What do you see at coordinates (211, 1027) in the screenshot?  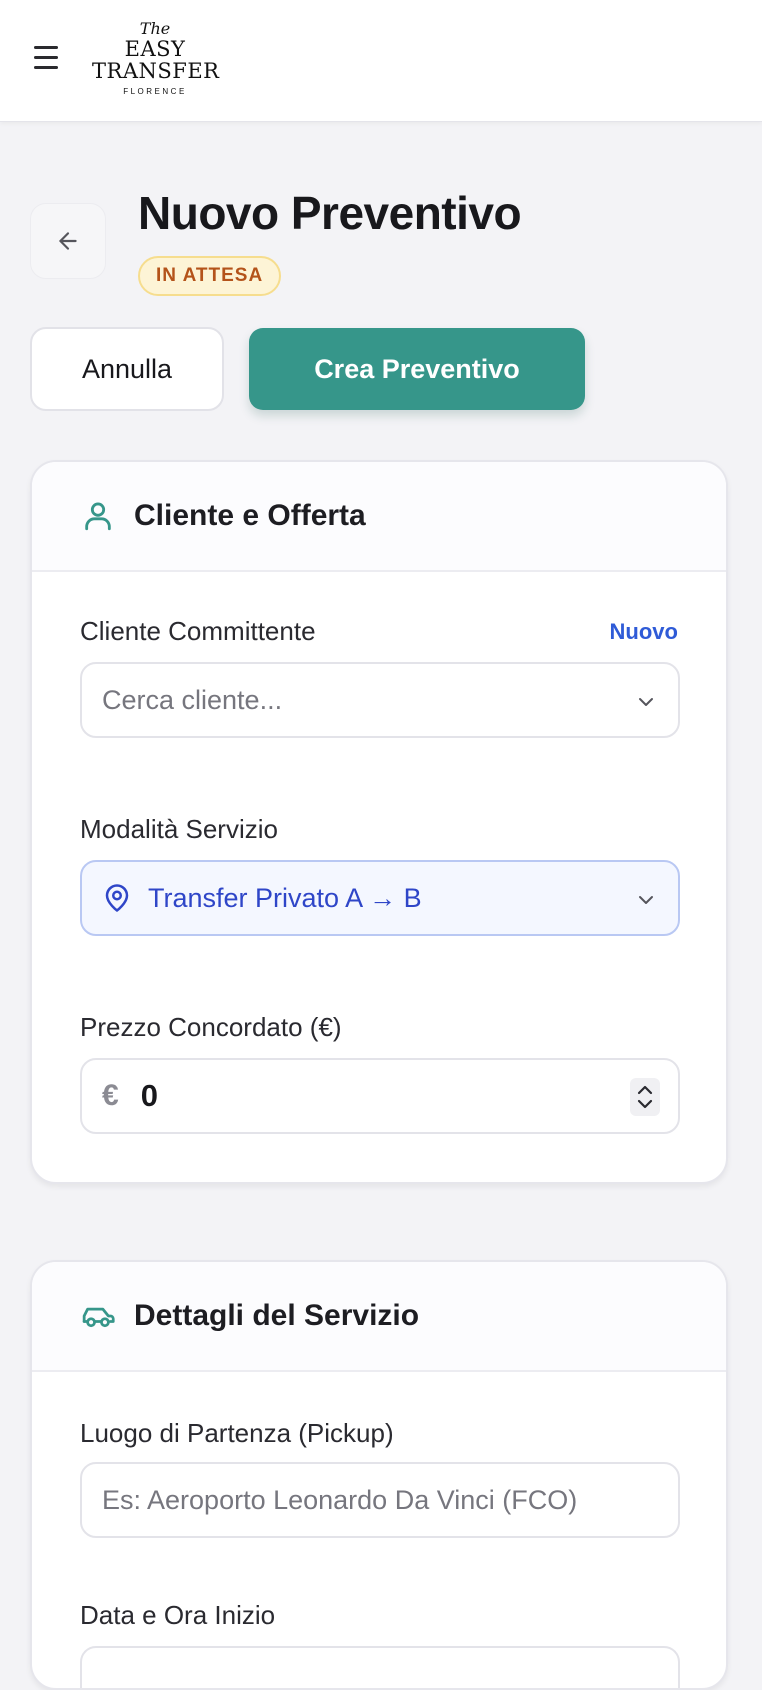 I see `price-label: Prezzo Concordato (€)` at bounding box center [211, 1027].